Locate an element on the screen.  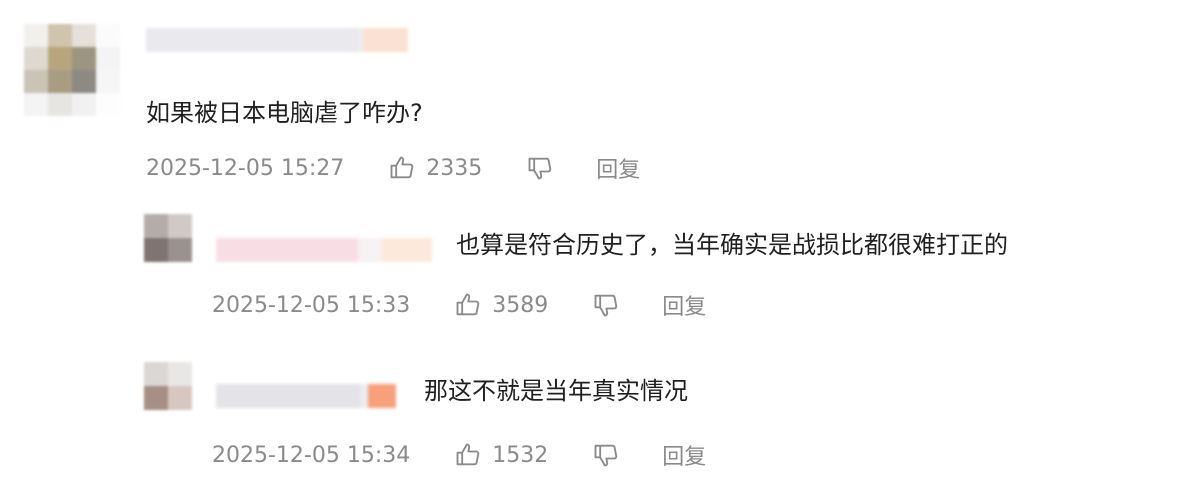
comment-meta: 2025-12-05 15:33 3589 回复 is located at coordinates (459, 305).